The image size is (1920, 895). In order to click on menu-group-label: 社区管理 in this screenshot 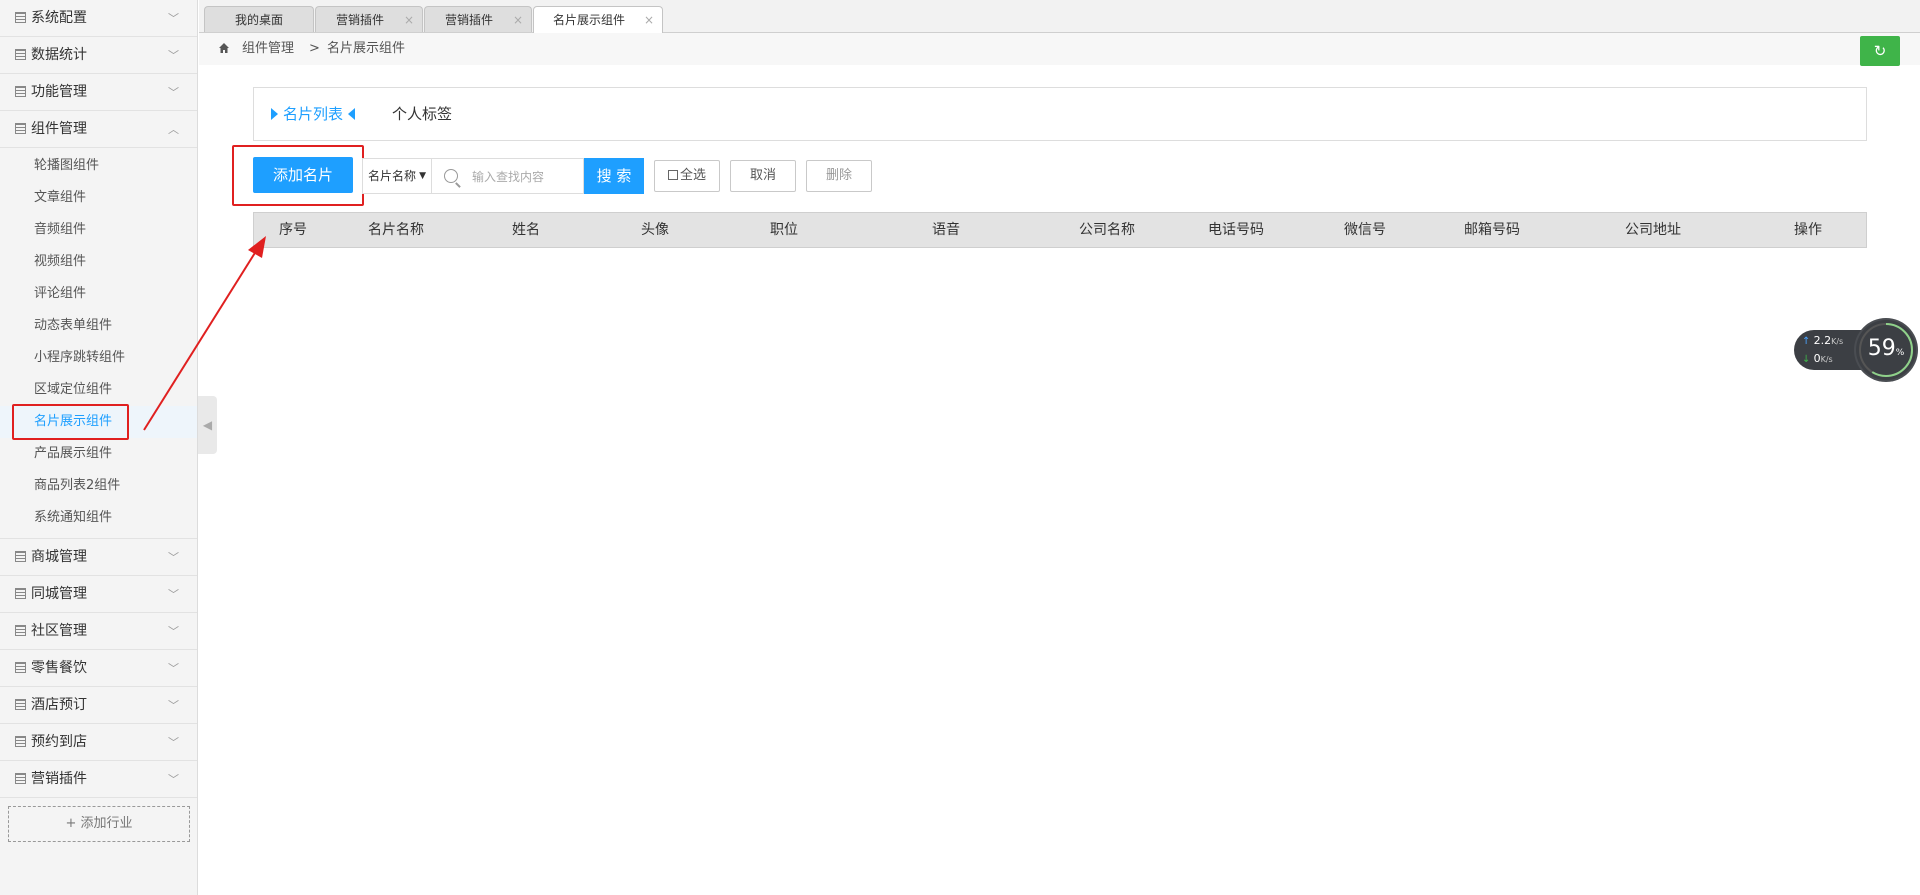, I will do `click(59, 631)`.